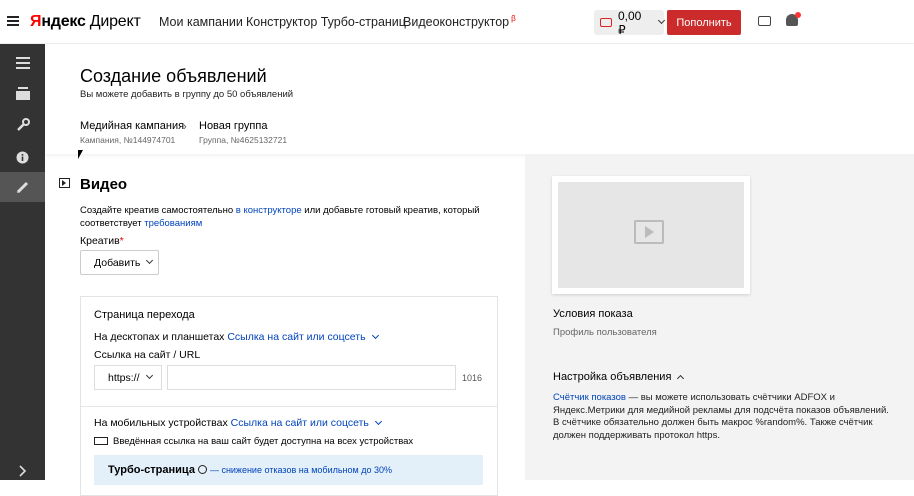  Describe the element at coordinates (159, 337) in the screenshot. I see `desktop-label: На десктопах и планшетах` at that location.